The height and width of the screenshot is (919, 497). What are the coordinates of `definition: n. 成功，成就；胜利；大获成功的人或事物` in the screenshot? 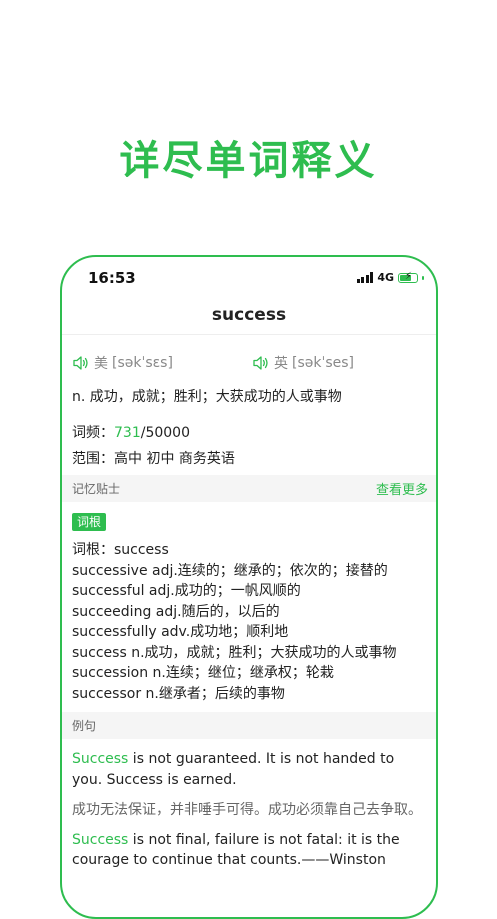 It's located at (207, 397).